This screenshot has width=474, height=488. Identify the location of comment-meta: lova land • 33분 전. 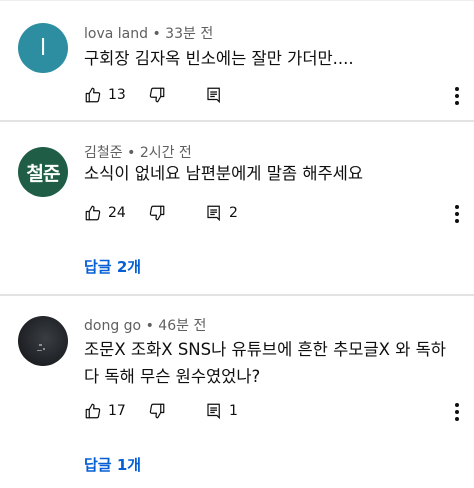
(148, 33).